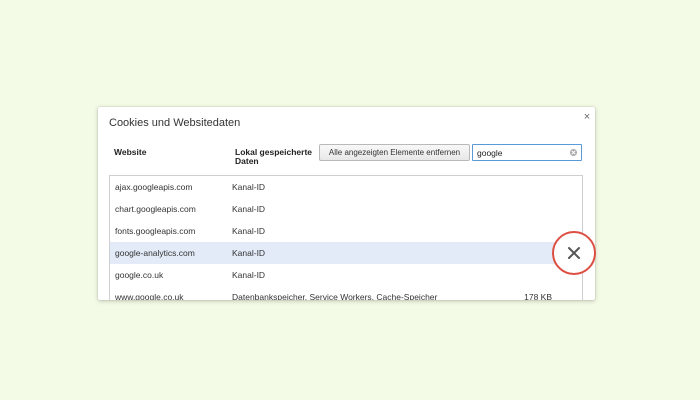  What do you see at coordinates (587, 117) in the screenshot?
I see `close-button: ×` at bounding box center [587, 117].